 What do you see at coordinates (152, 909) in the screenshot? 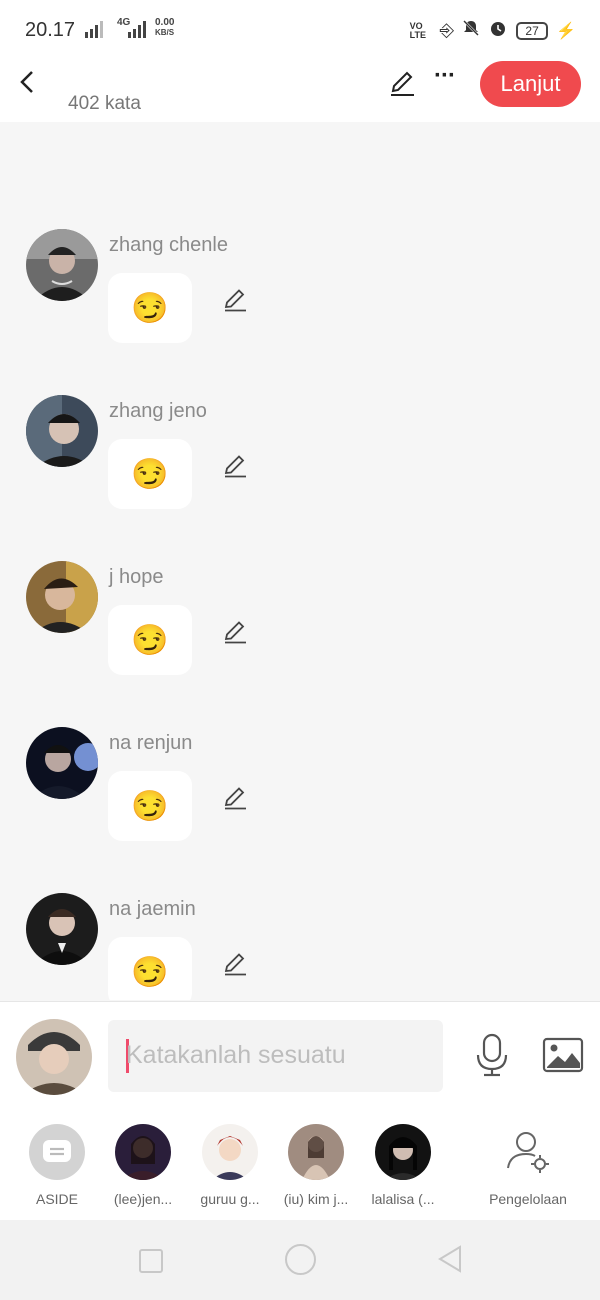
I see `character-name: na jaemin` at bounding box center [152, 909].